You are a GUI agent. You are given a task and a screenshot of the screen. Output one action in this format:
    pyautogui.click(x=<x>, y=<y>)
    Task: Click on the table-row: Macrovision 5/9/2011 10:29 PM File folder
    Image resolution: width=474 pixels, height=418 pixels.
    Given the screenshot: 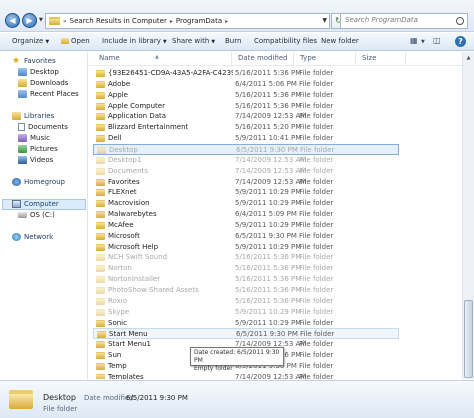 What is the action you would take?
    pyautogui.click(x=246, y=203)
    